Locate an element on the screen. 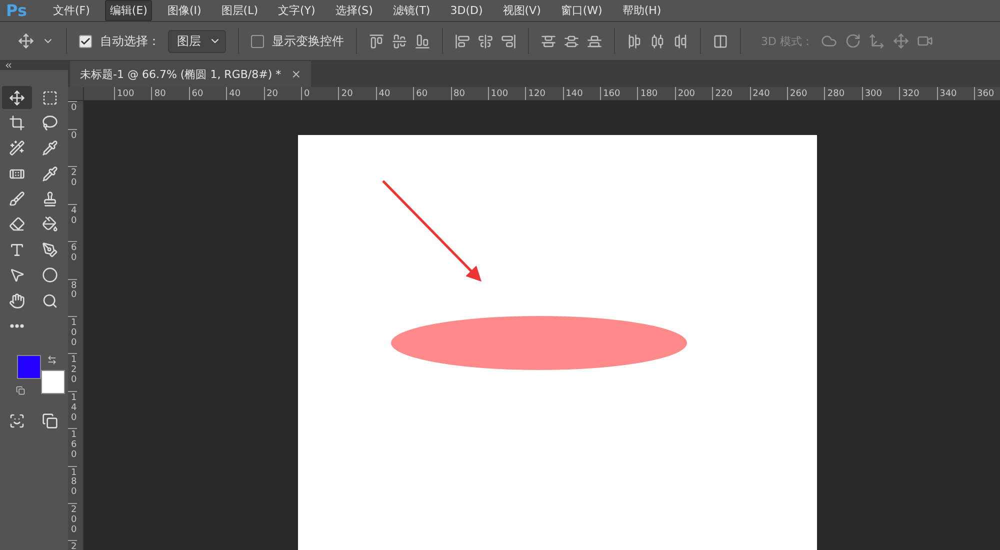  pen-icon is located at coordinates (50, 250).